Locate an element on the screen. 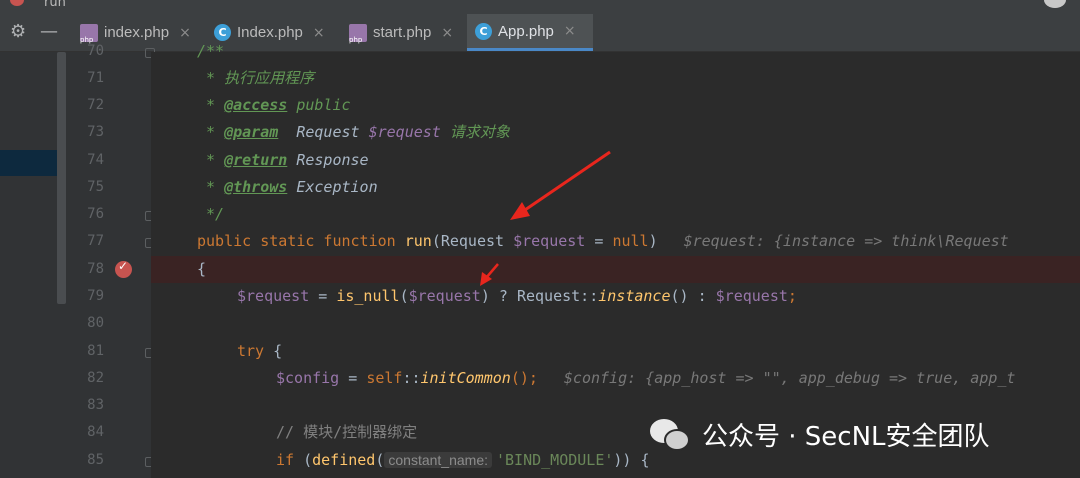  wechat-icon is located at coordinates (671, 434).